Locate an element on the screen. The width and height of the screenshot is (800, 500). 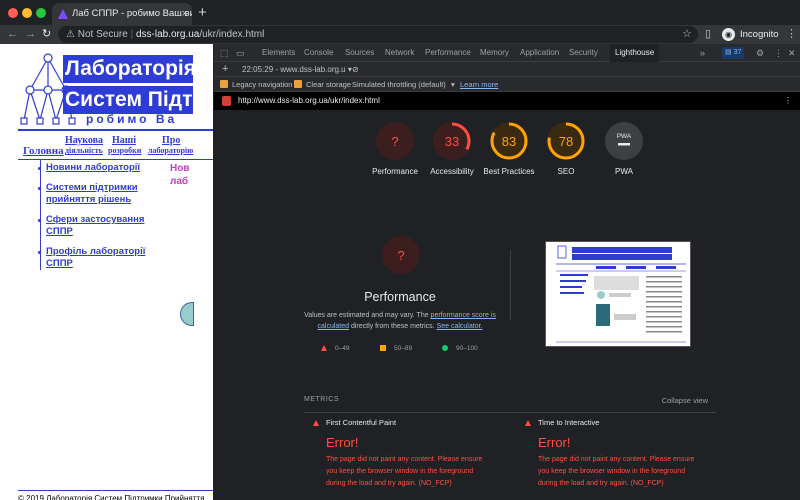
gauge-ring-performance: ? is located at coordinates (395, 141).